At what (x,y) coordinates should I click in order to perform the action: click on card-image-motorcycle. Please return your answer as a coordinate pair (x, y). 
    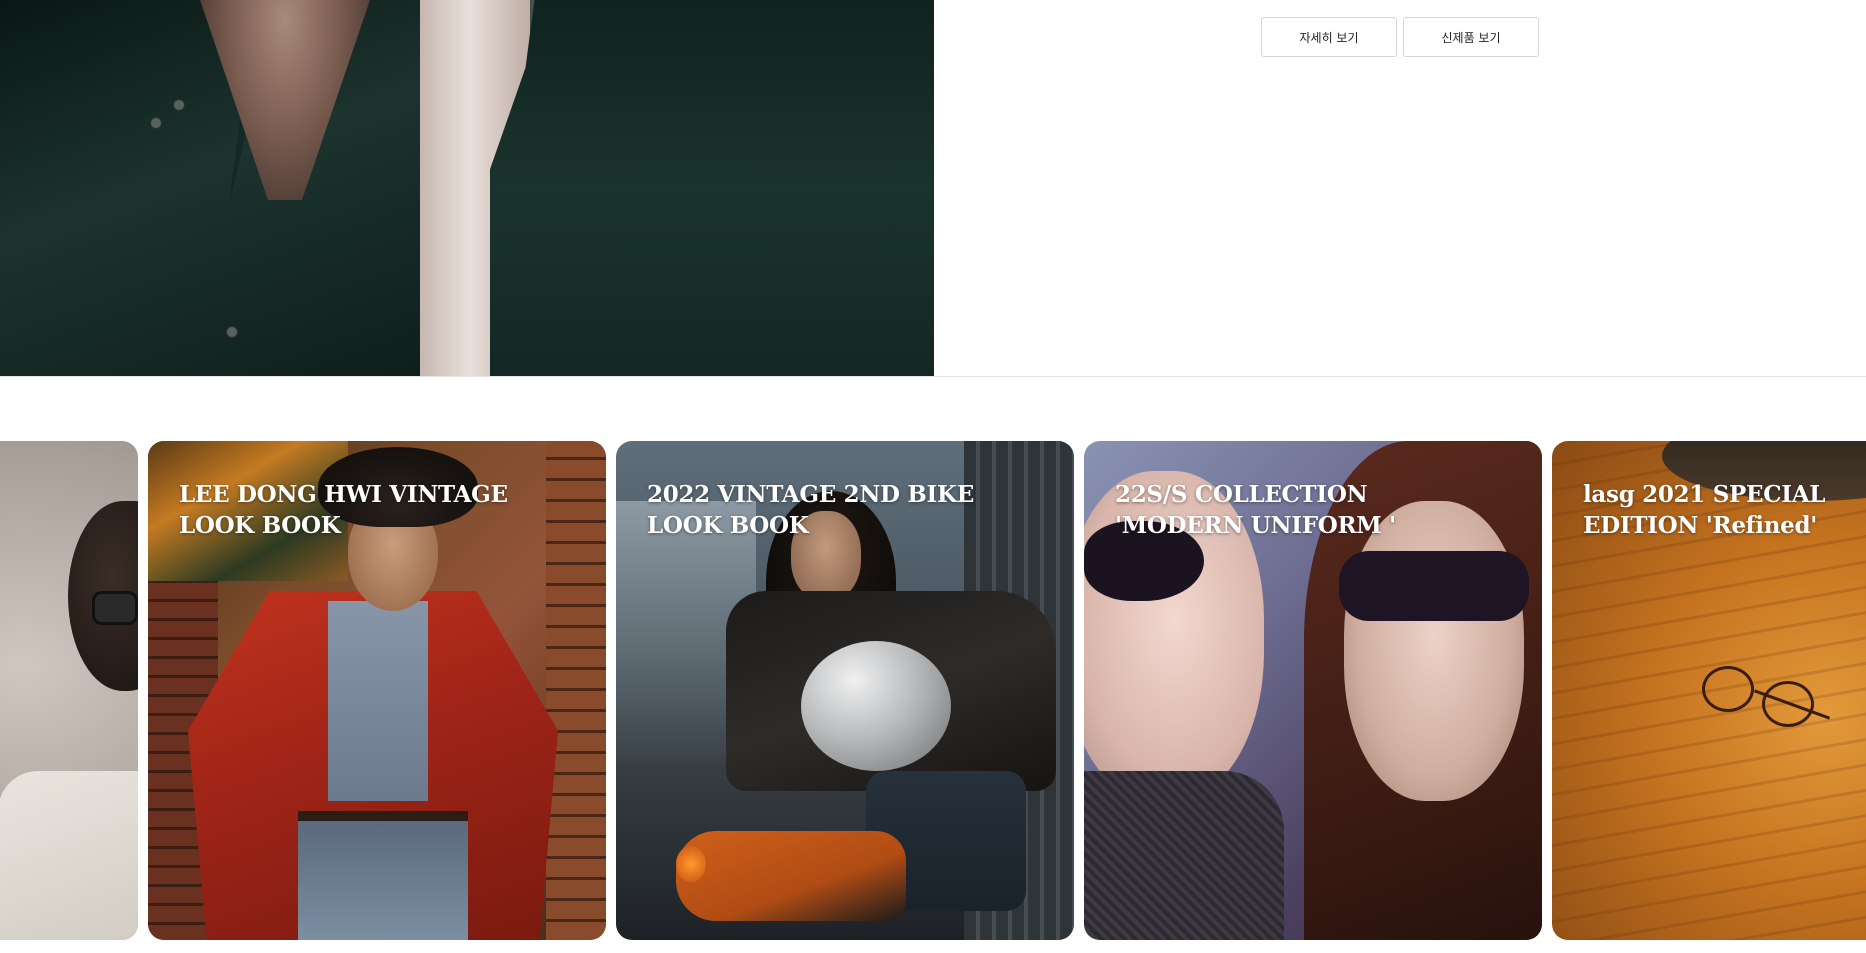
    Looking at the image, I should click on (791, 876).